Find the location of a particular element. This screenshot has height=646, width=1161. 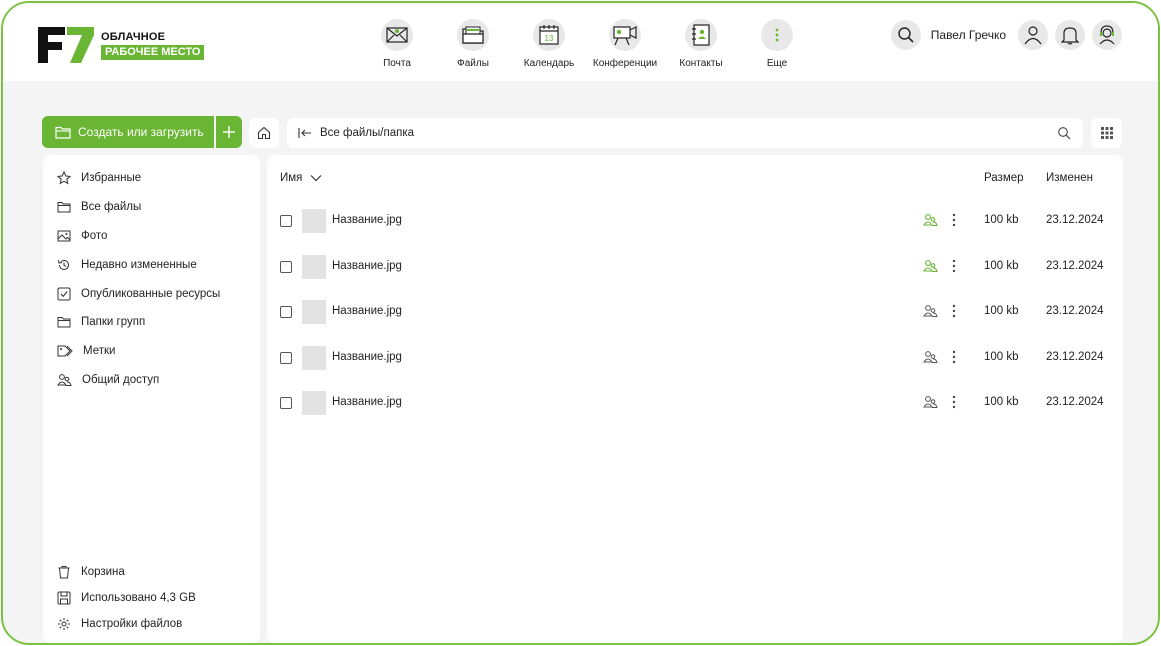

files-icon is located at coordinates (473, 35).